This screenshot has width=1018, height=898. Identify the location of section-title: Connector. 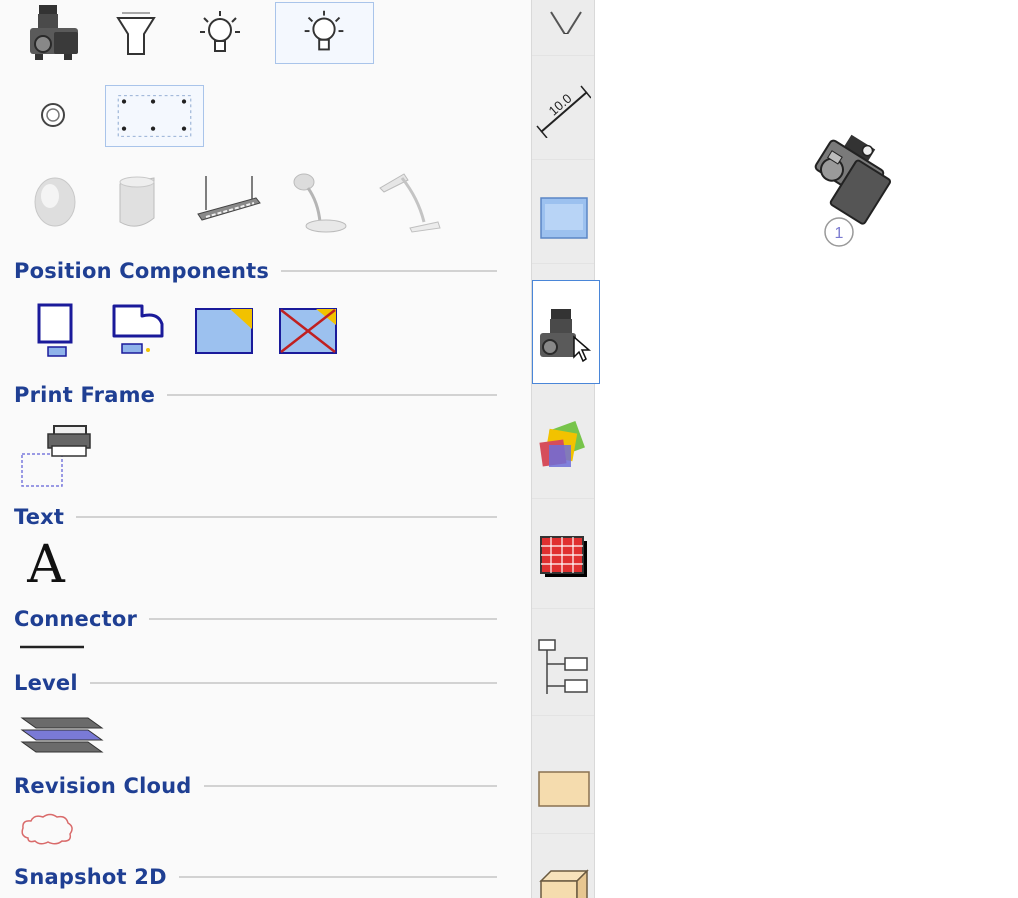
(76, 619).